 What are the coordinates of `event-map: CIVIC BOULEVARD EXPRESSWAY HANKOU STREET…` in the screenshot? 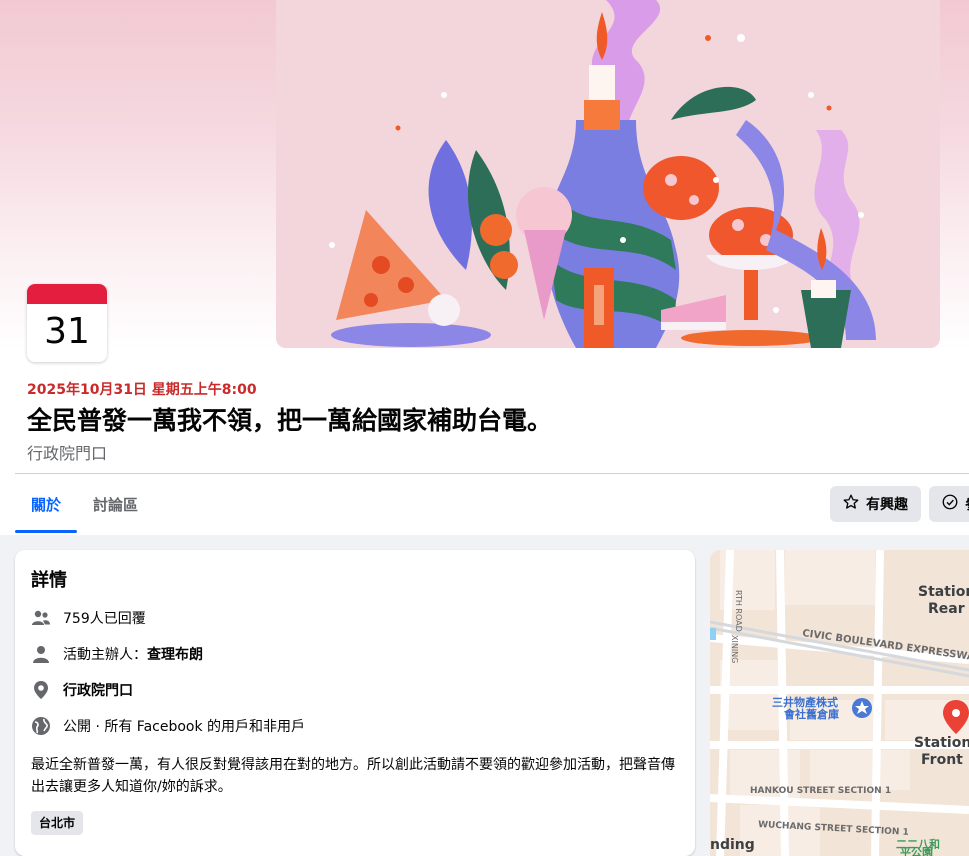 It's located at (839, 703).